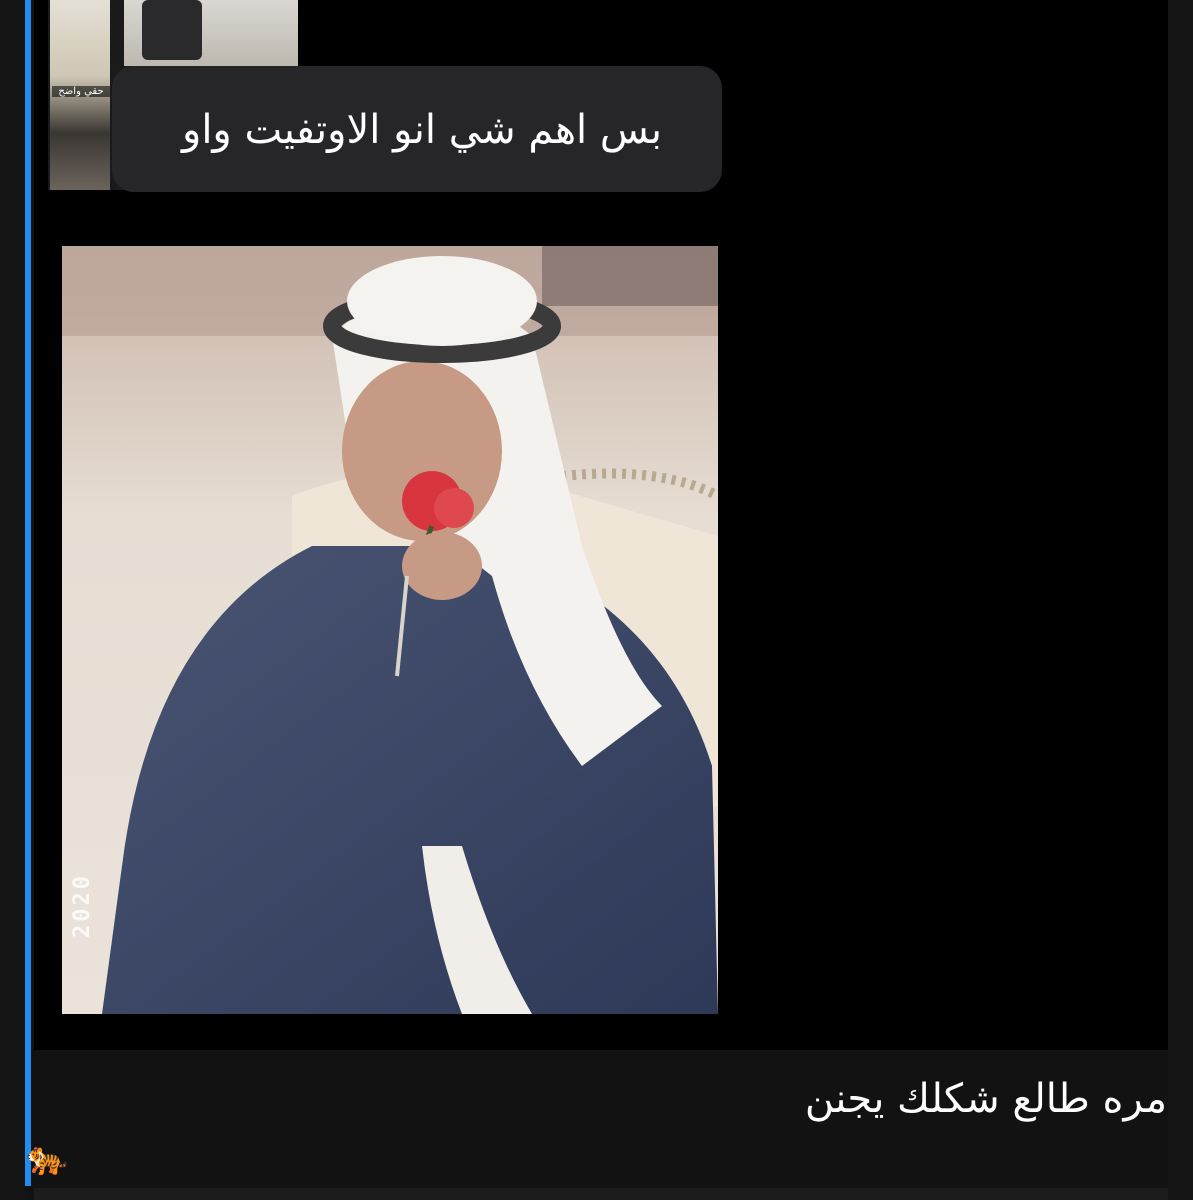 The width and height of the screenshot is (1193, 1200). I want to click on story-thumbnail-image-secondary, so click(211, 33).